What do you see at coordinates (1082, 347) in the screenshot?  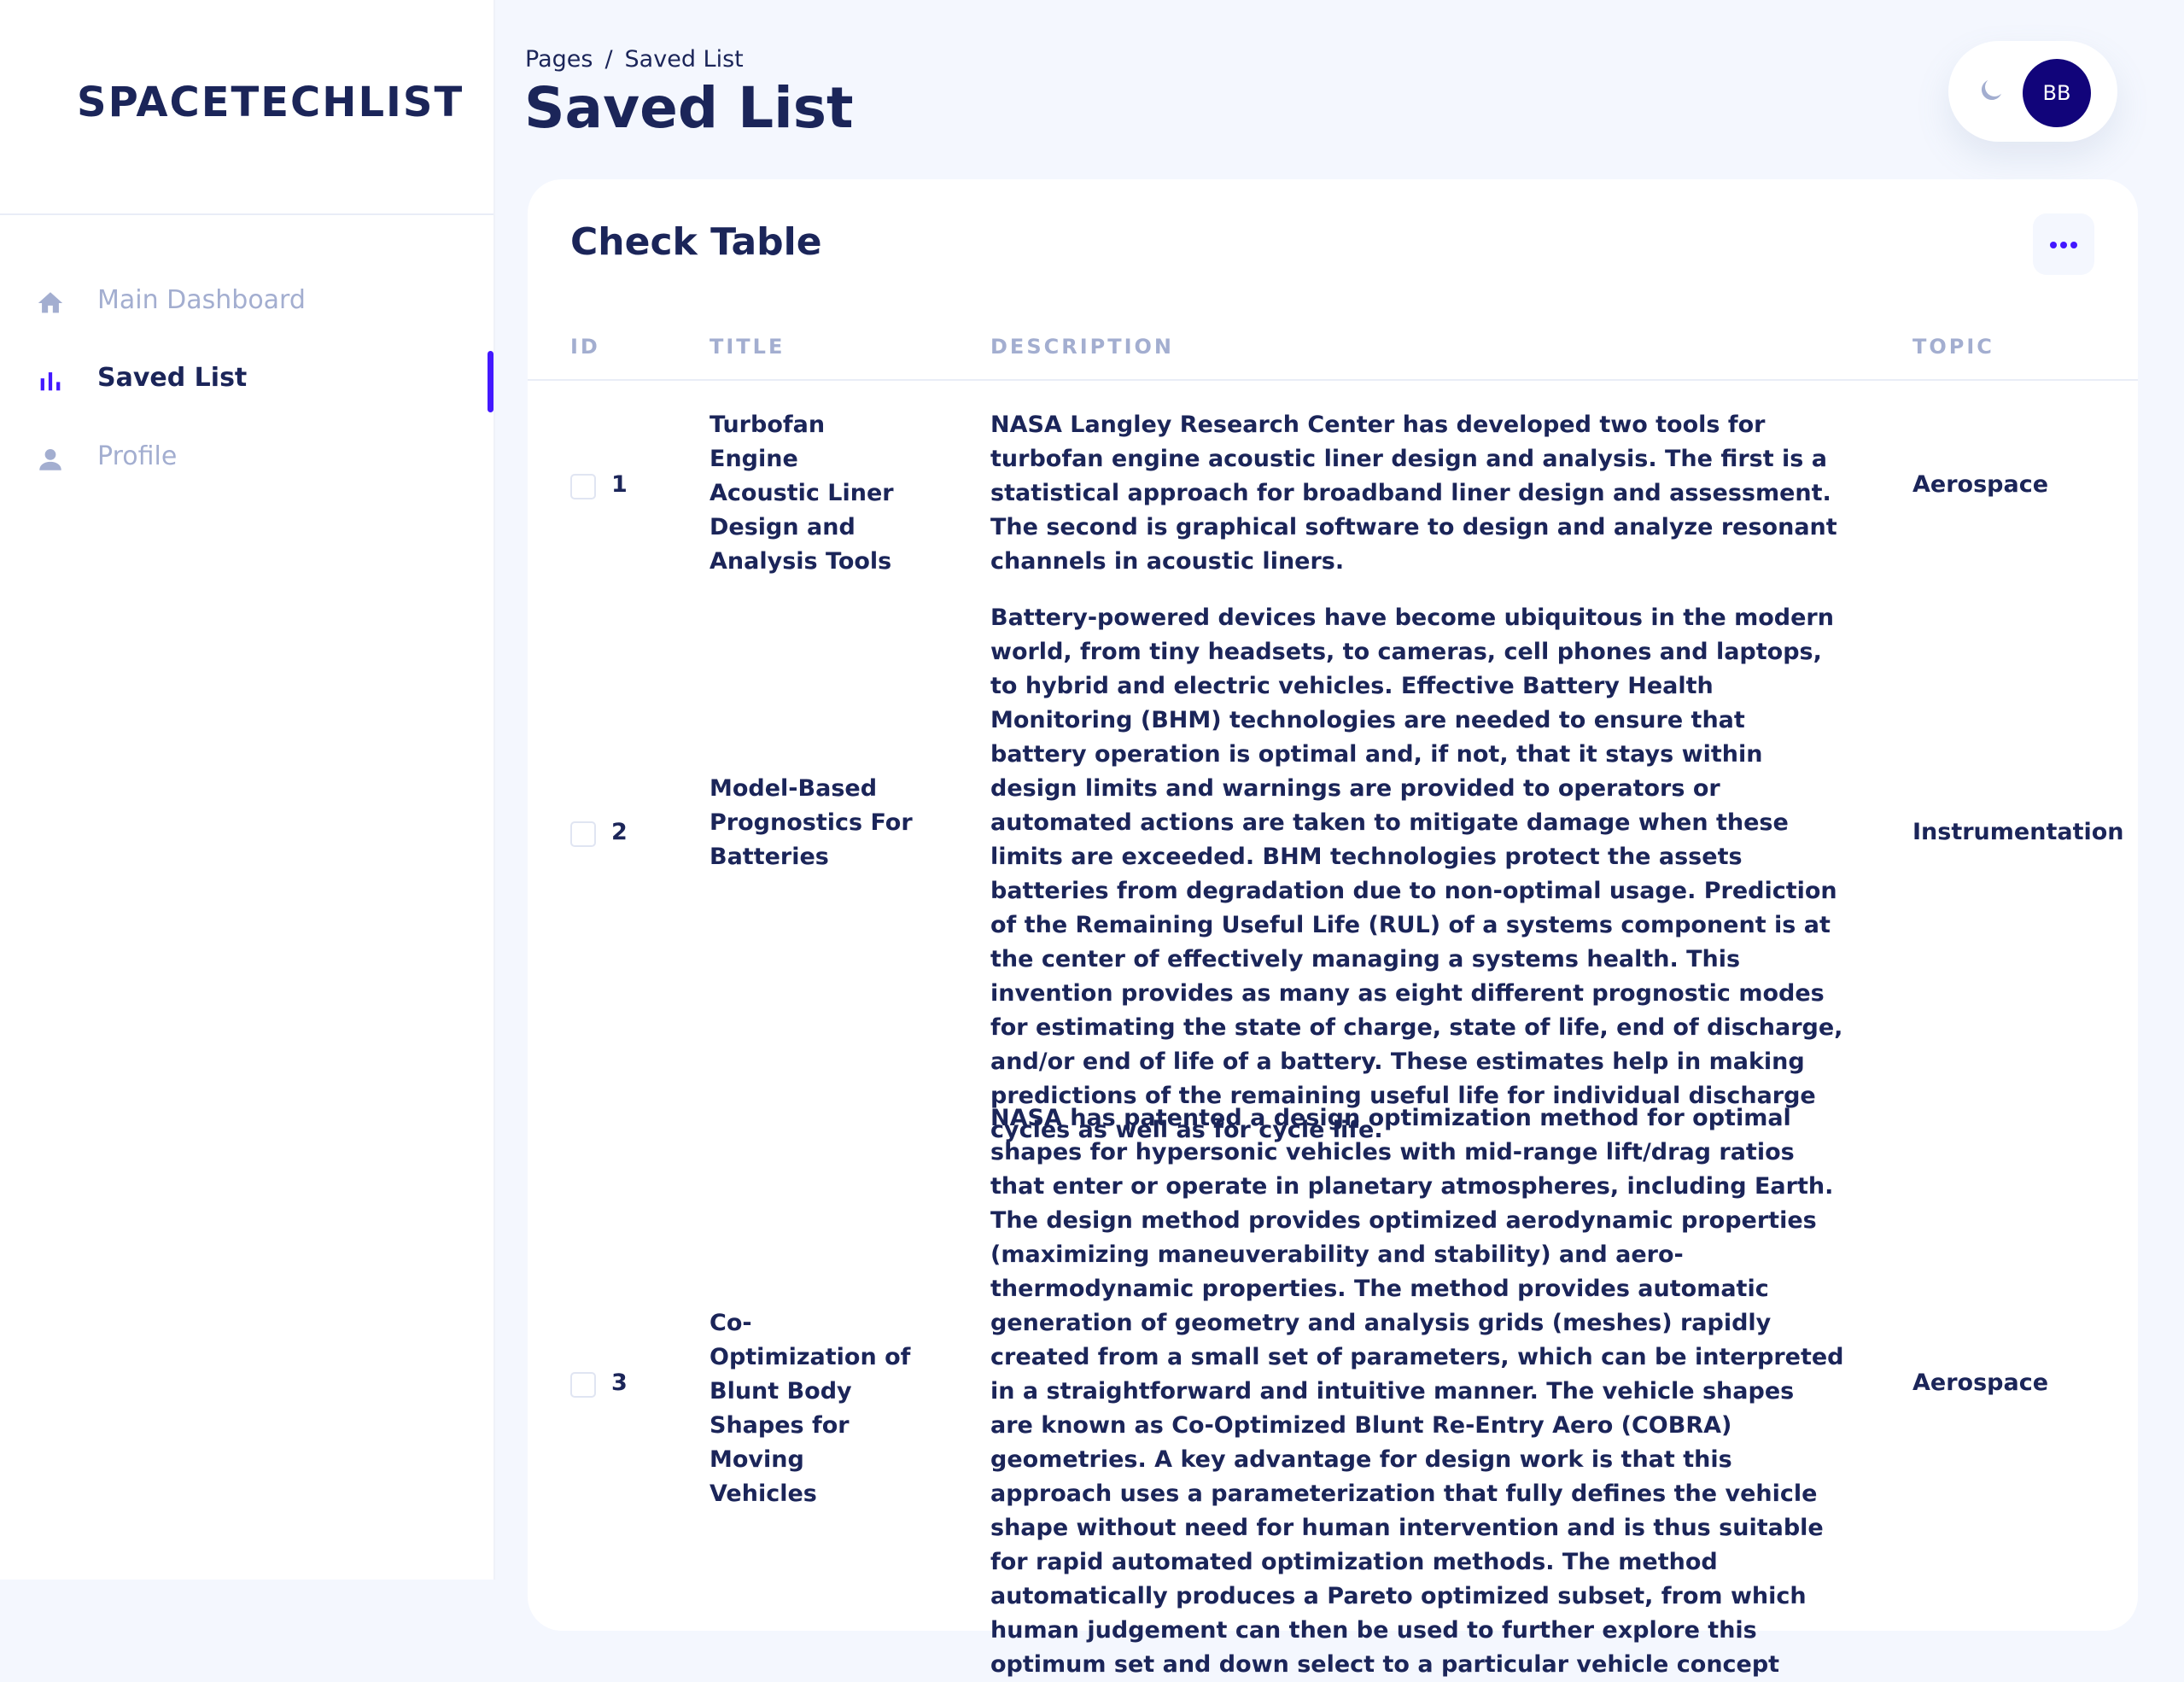 I see `column-header-description: DESCRIPTION` at bounding box center [1082, 347].